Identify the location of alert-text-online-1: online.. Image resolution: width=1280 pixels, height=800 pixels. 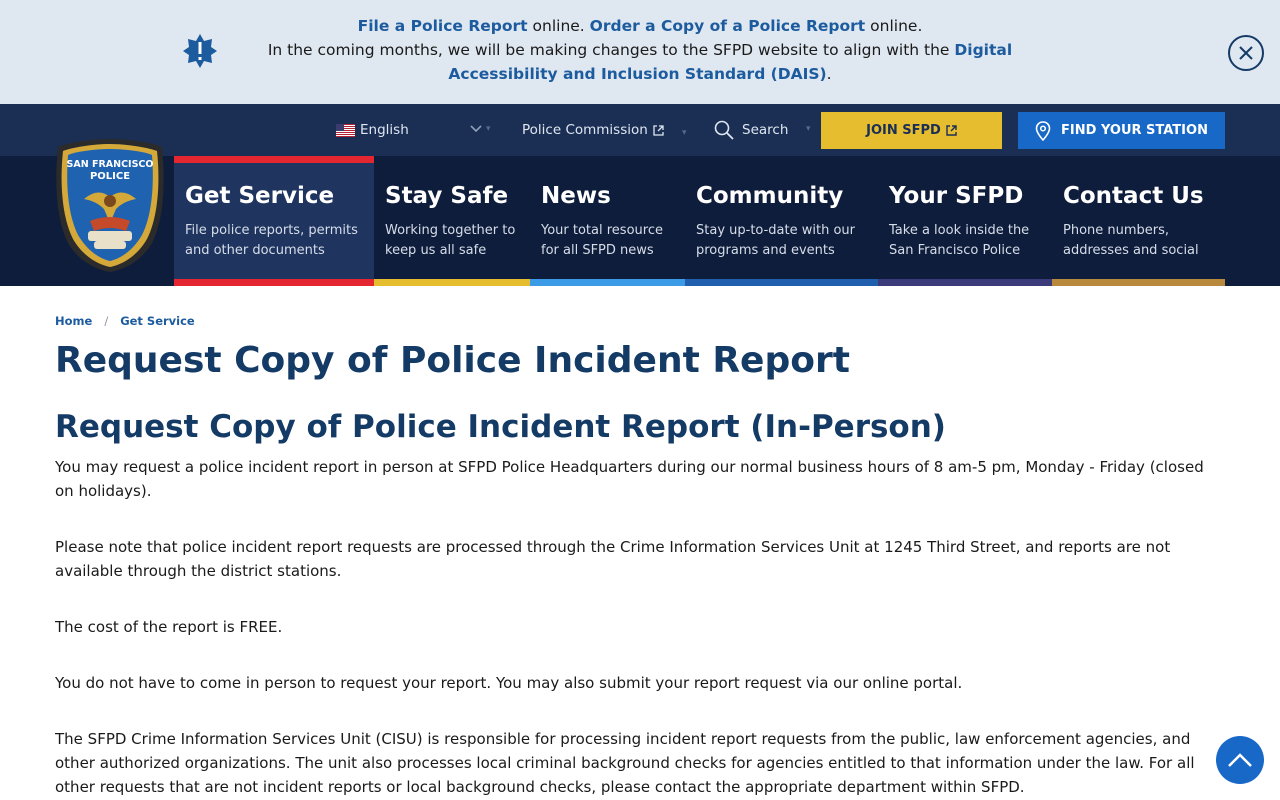
(558, 26).